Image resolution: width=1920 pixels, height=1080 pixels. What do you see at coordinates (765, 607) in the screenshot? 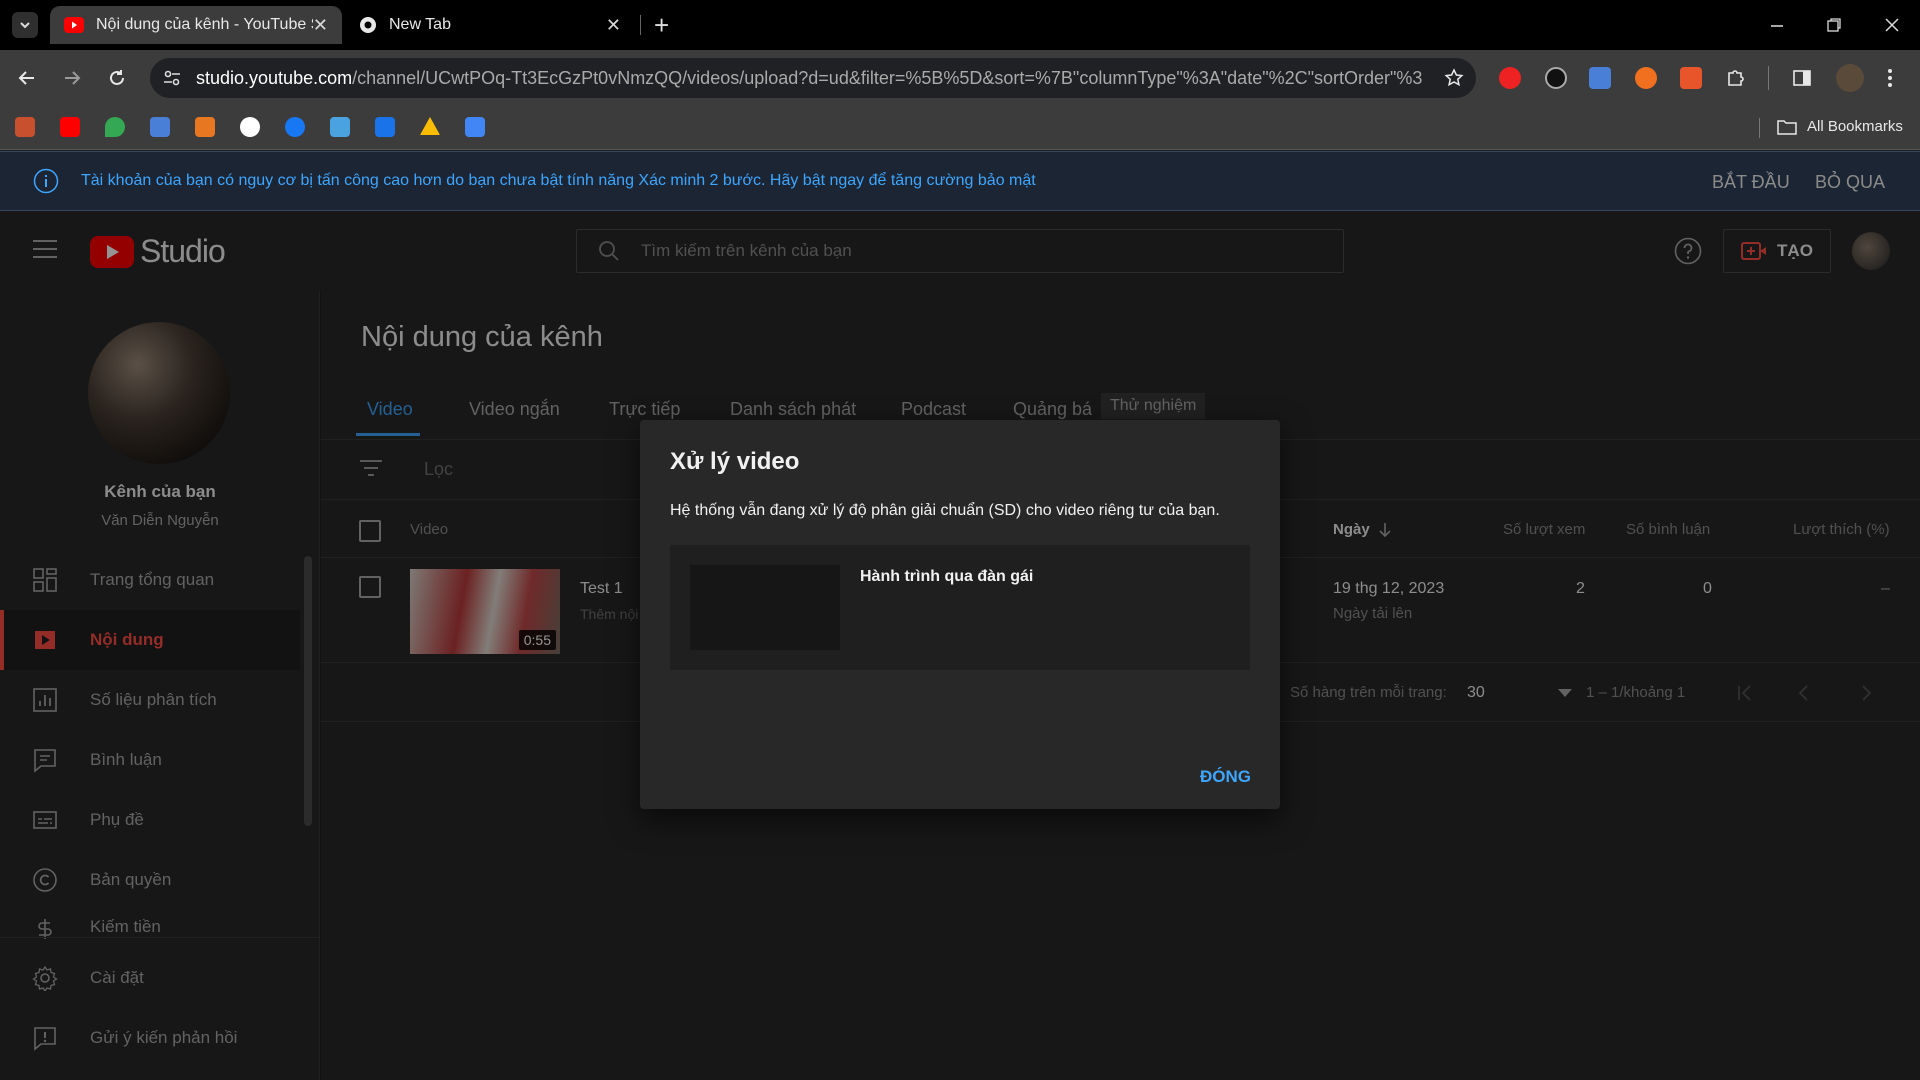
I see `video-thumbnail-placeholder` at bounding box center [765, 607].